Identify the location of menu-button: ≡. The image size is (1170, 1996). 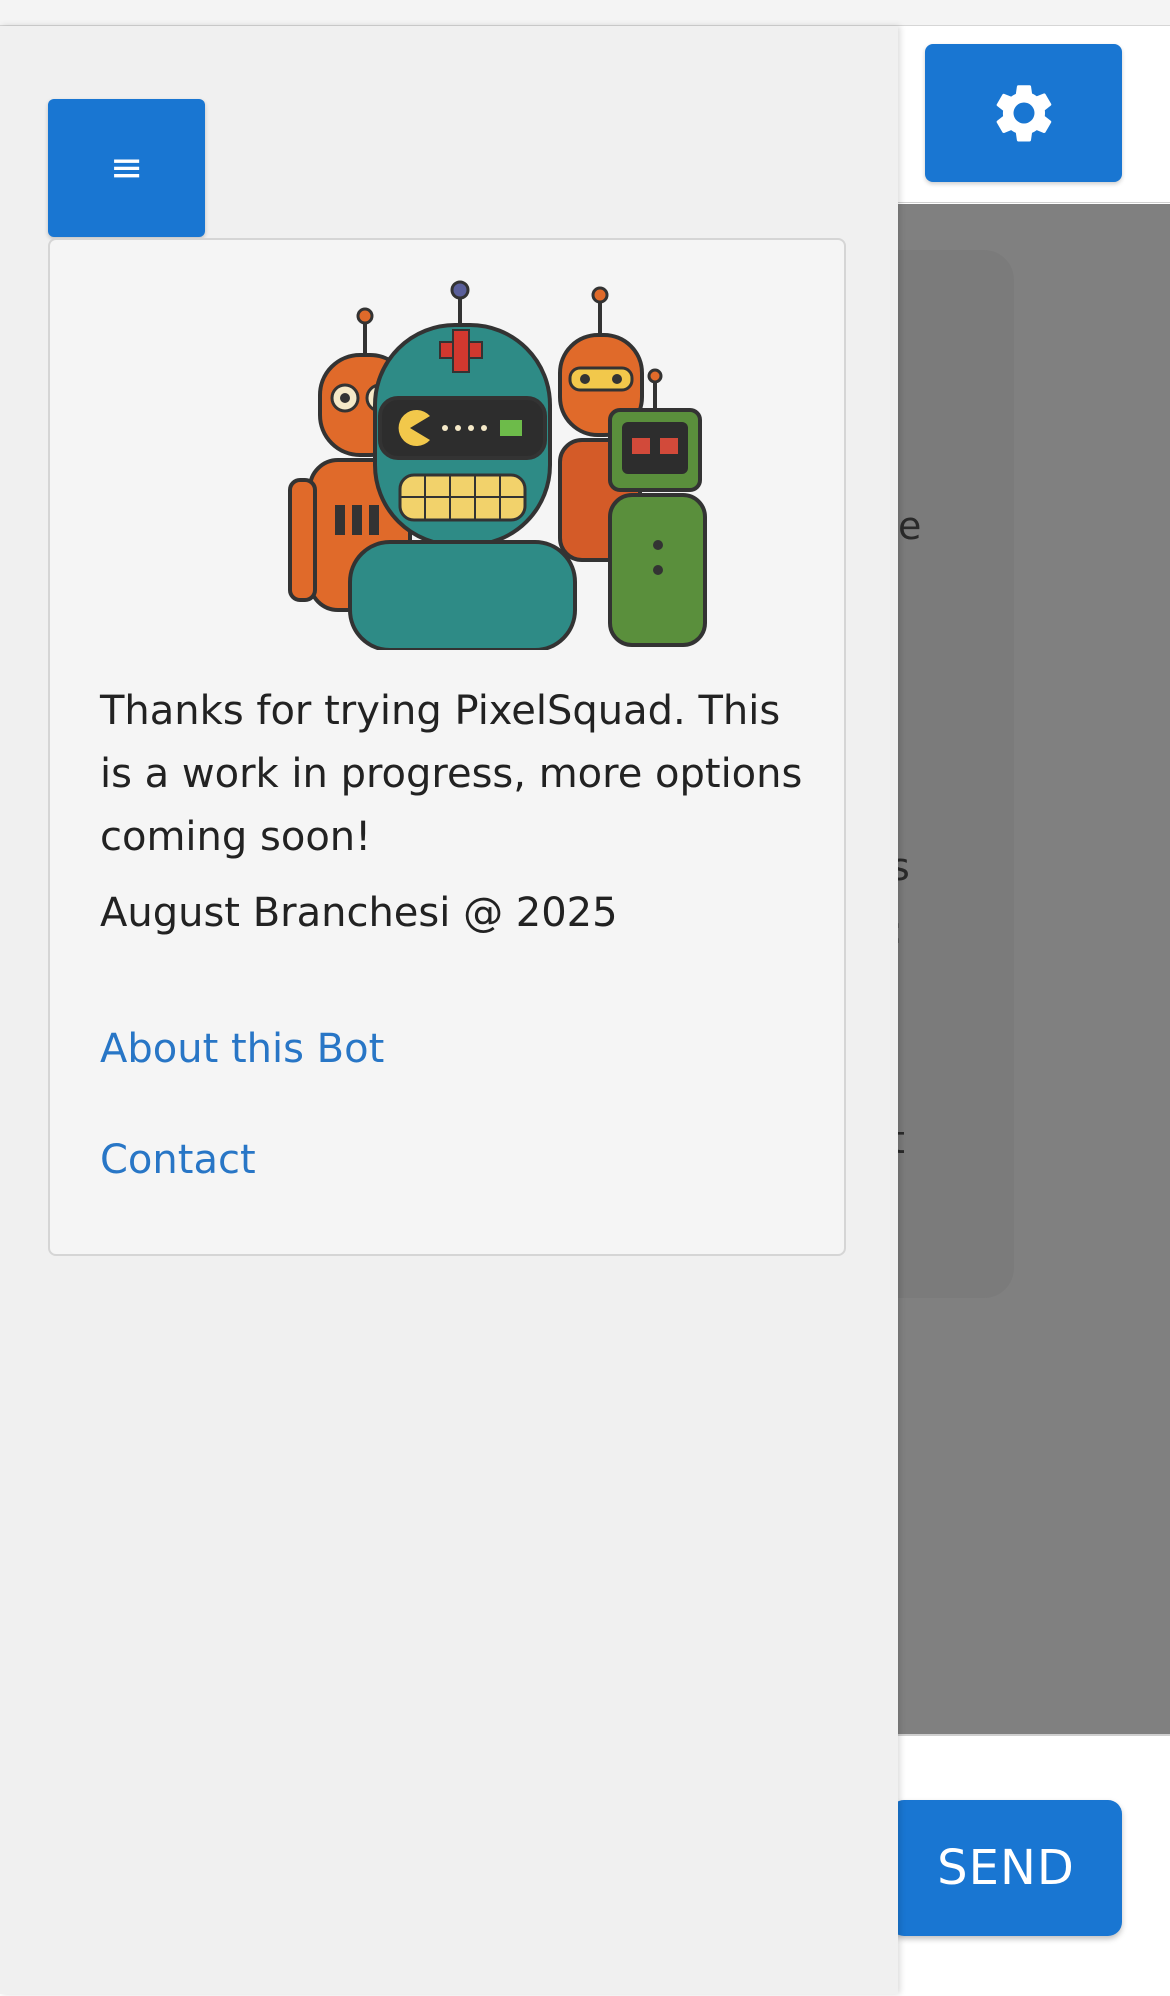
(126, 168).